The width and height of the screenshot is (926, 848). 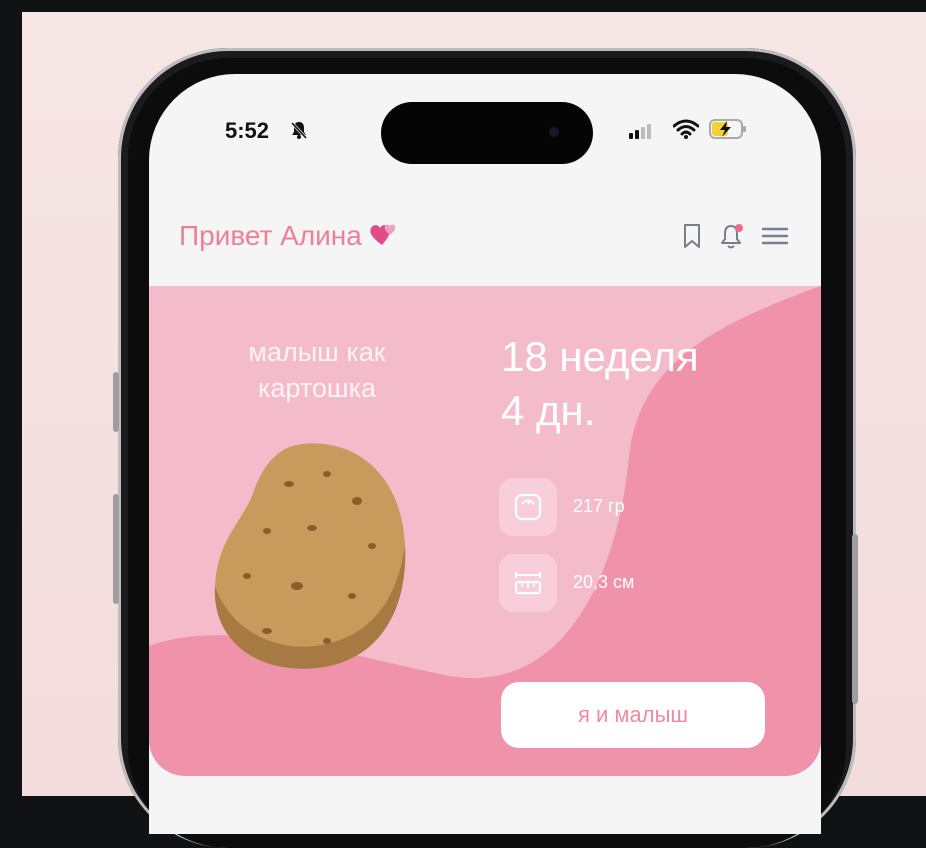 What do you see at coordinates (775, 236) in the screenshot?
I see `menu-icon` at bounding box center [775, 236].